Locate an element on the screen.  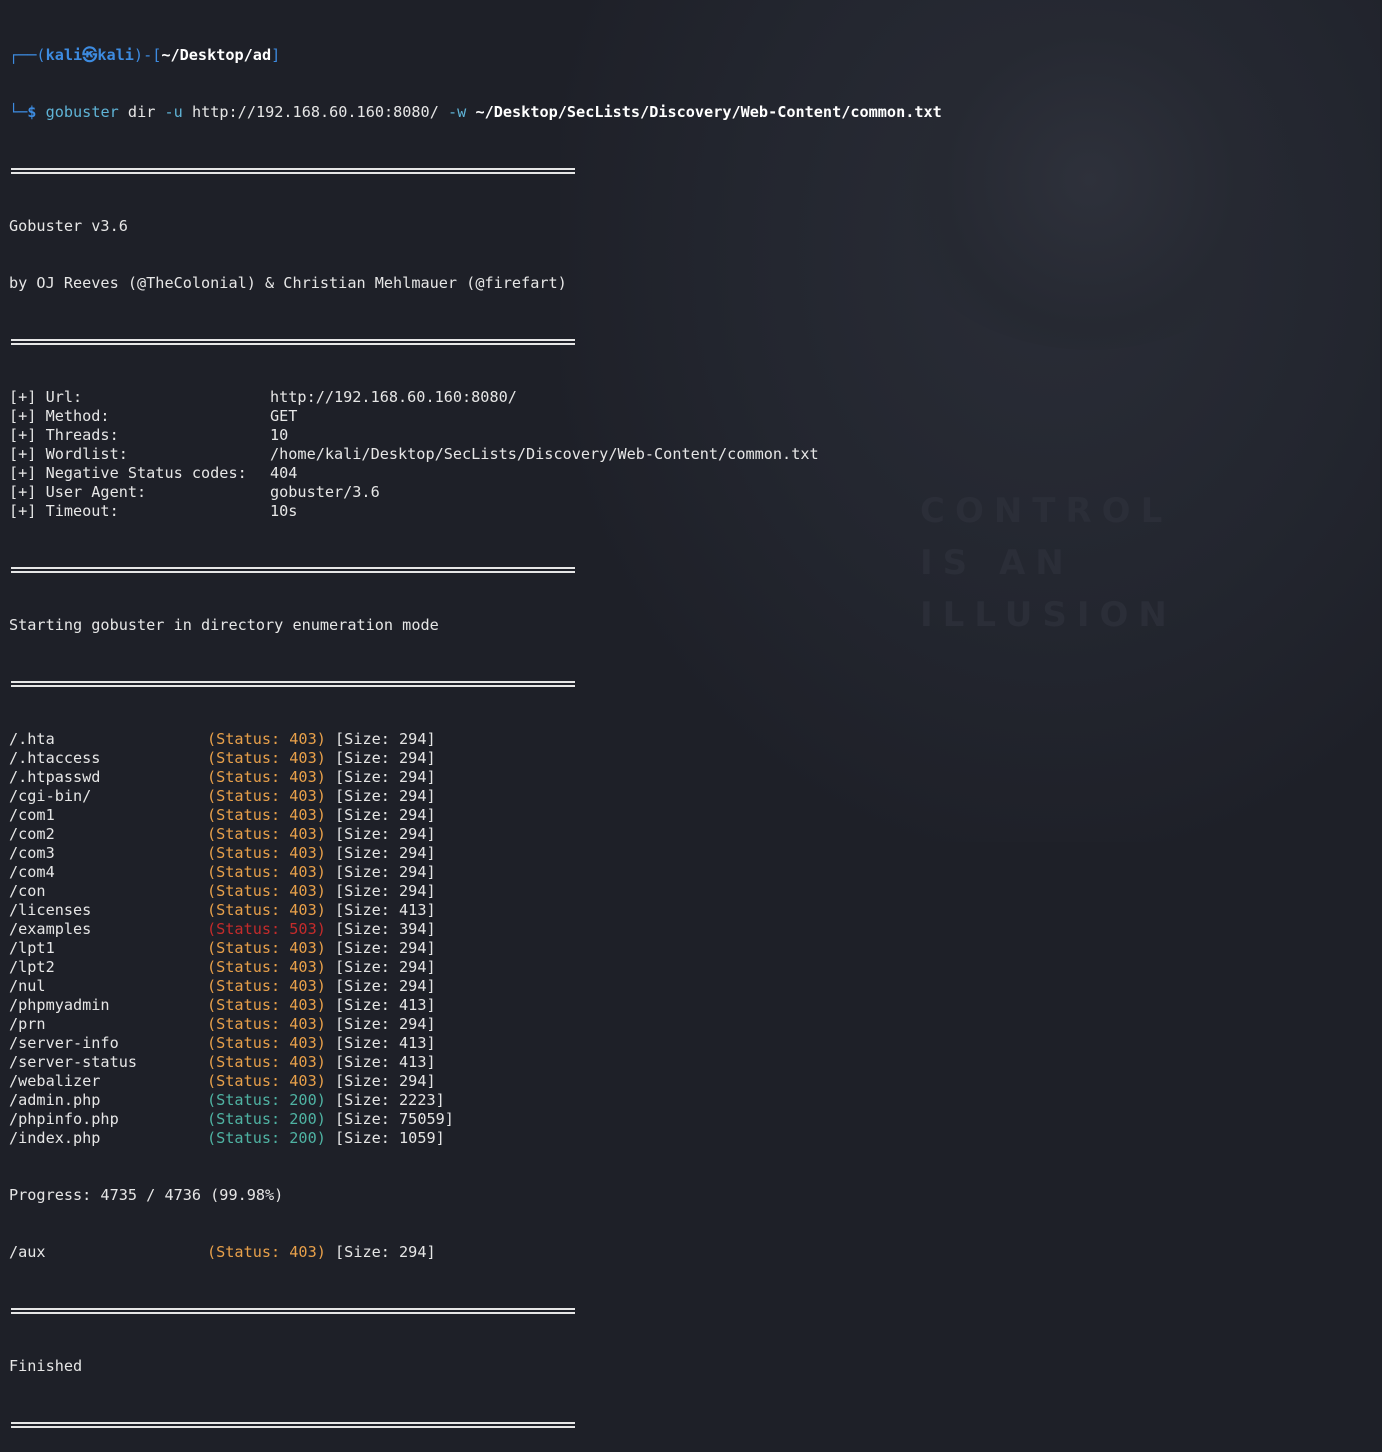
prompt-cwd: ~/Desktop/ad is located at coordinates (216, 55).